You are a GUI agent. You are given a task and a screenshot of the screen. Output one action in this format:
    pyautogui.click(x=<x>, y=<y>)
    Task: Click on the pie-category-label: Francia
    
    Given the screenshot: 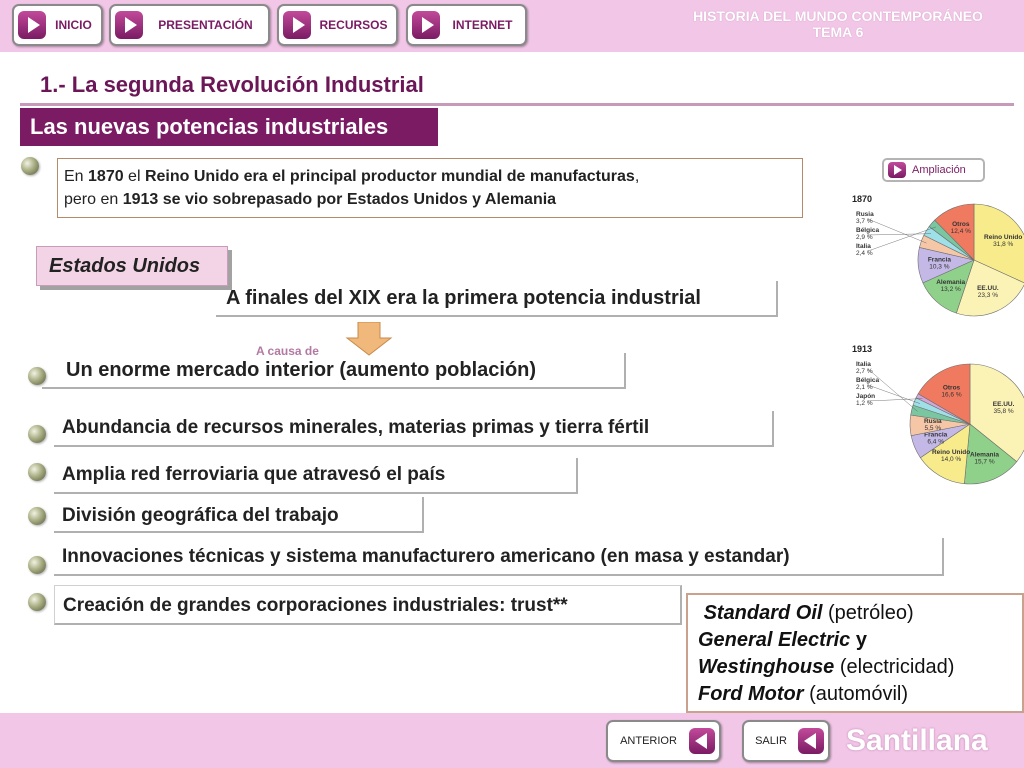 What is the action you would take?
    pyautogui.click(x=940, y=259)
    